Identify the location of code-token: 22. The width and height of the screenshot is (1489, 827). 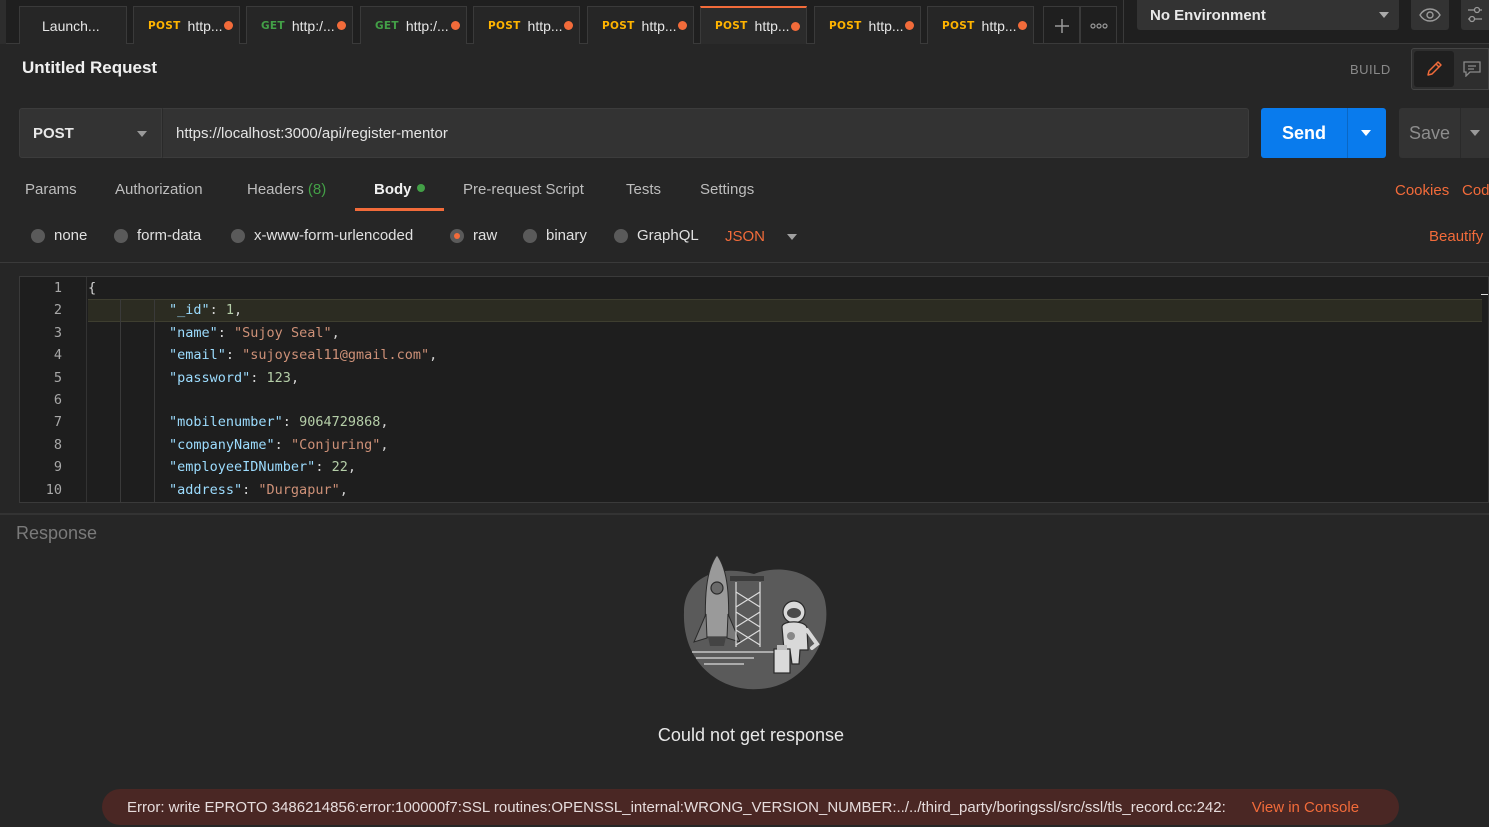
(339, 467).